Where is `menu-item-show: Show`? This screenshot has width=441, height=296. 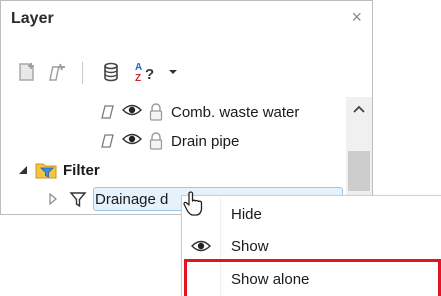
menu-item-show: Show is located at coordinates (311, 246).